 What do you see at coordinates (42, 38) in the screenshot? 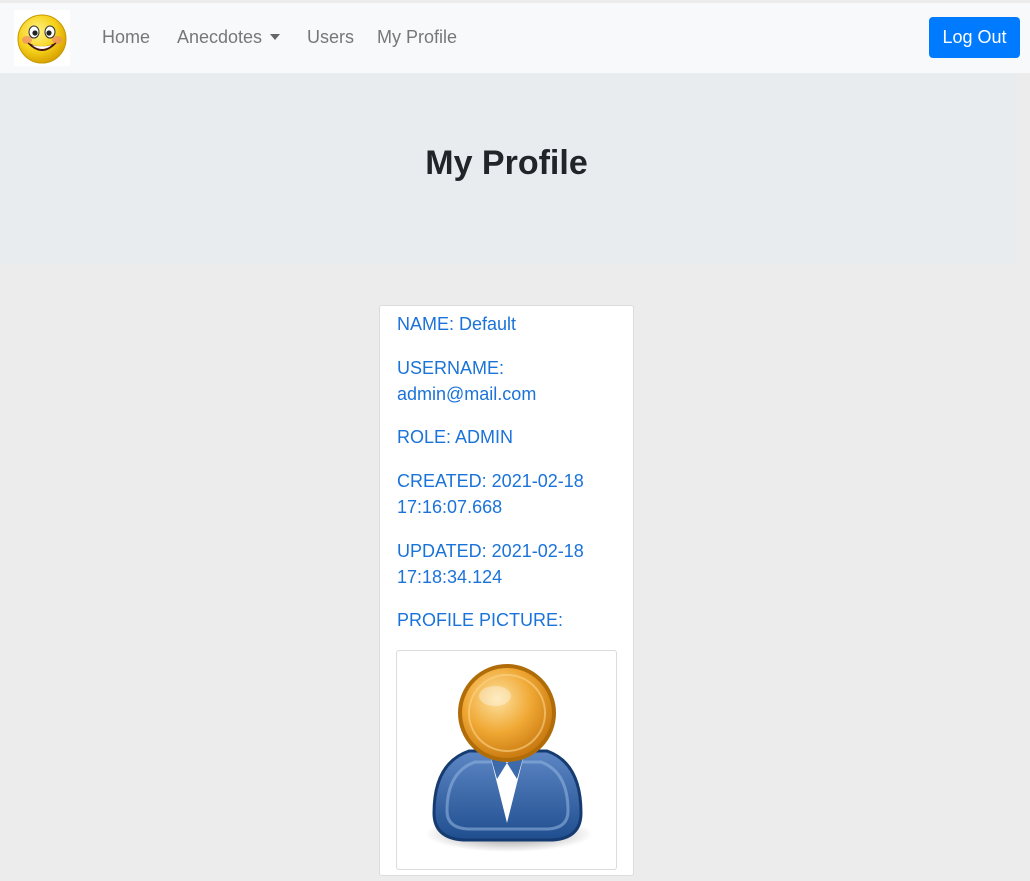
I see `smiley-logo-icon` at bounding box center [42, 38].